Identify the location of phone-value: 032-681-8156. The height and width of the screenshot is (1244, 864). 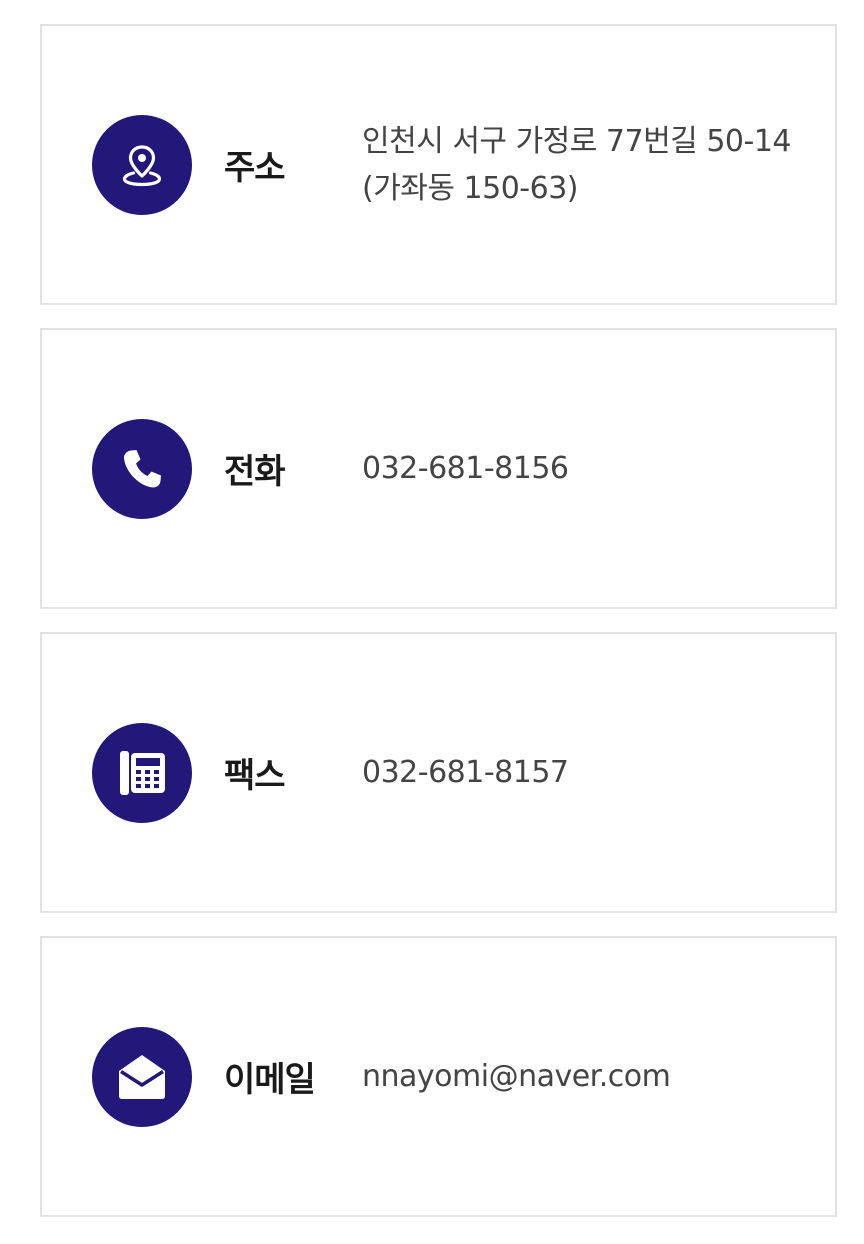
(592, 468).